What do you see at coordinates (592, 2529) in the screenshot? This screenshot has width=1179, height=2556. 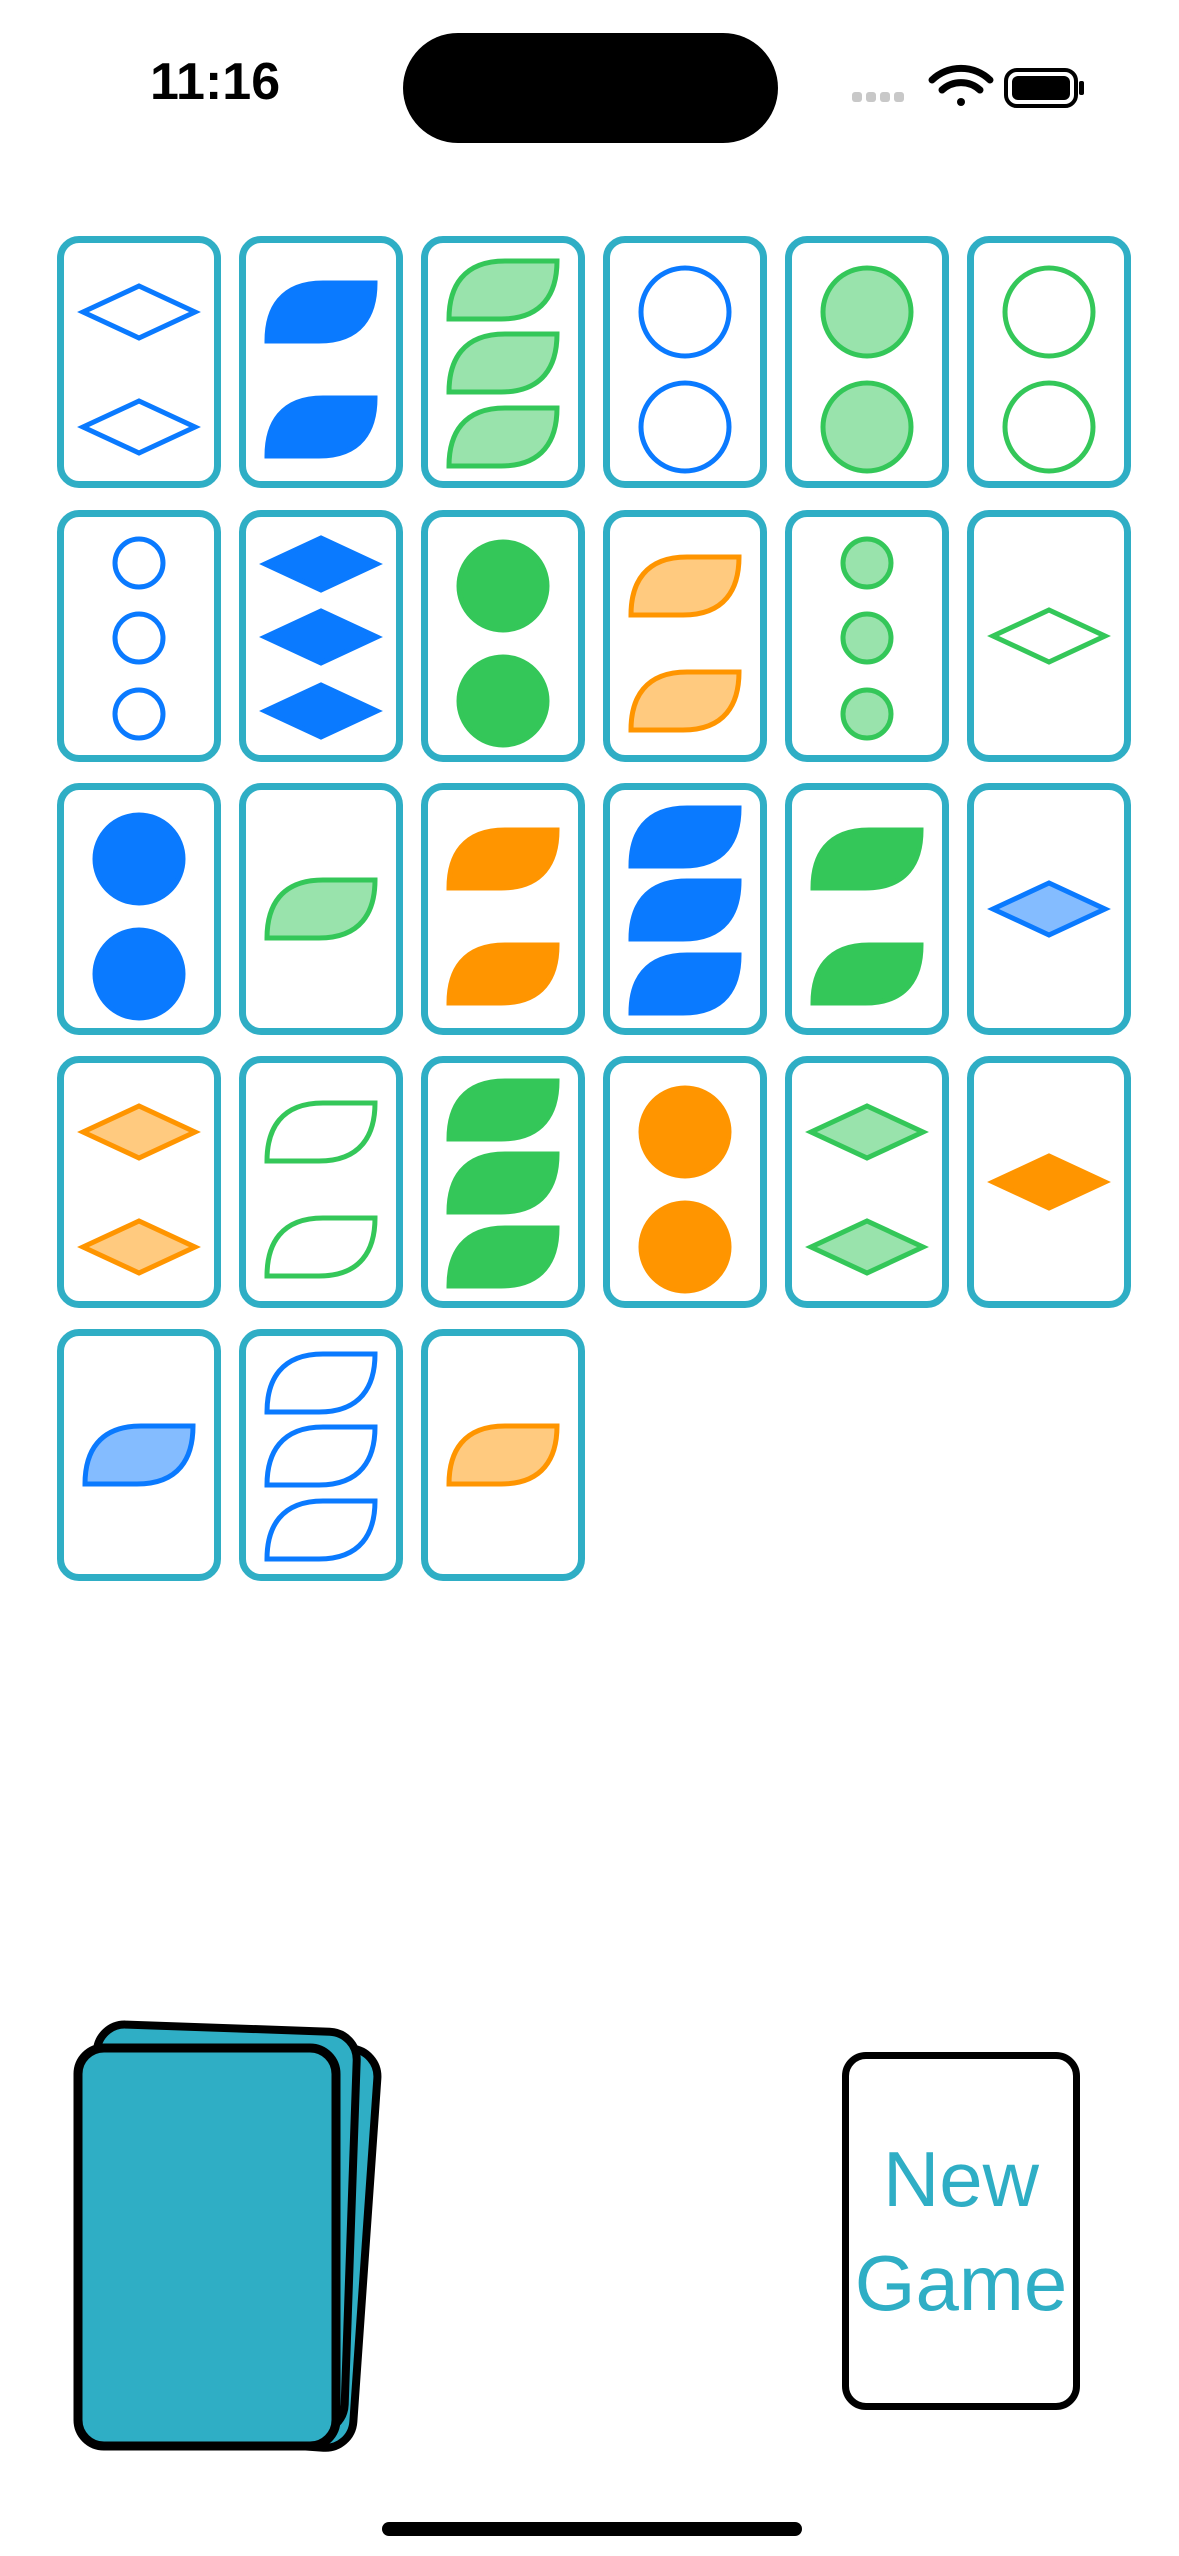 I see `home-indicator` at bounding box center [592, 2529].